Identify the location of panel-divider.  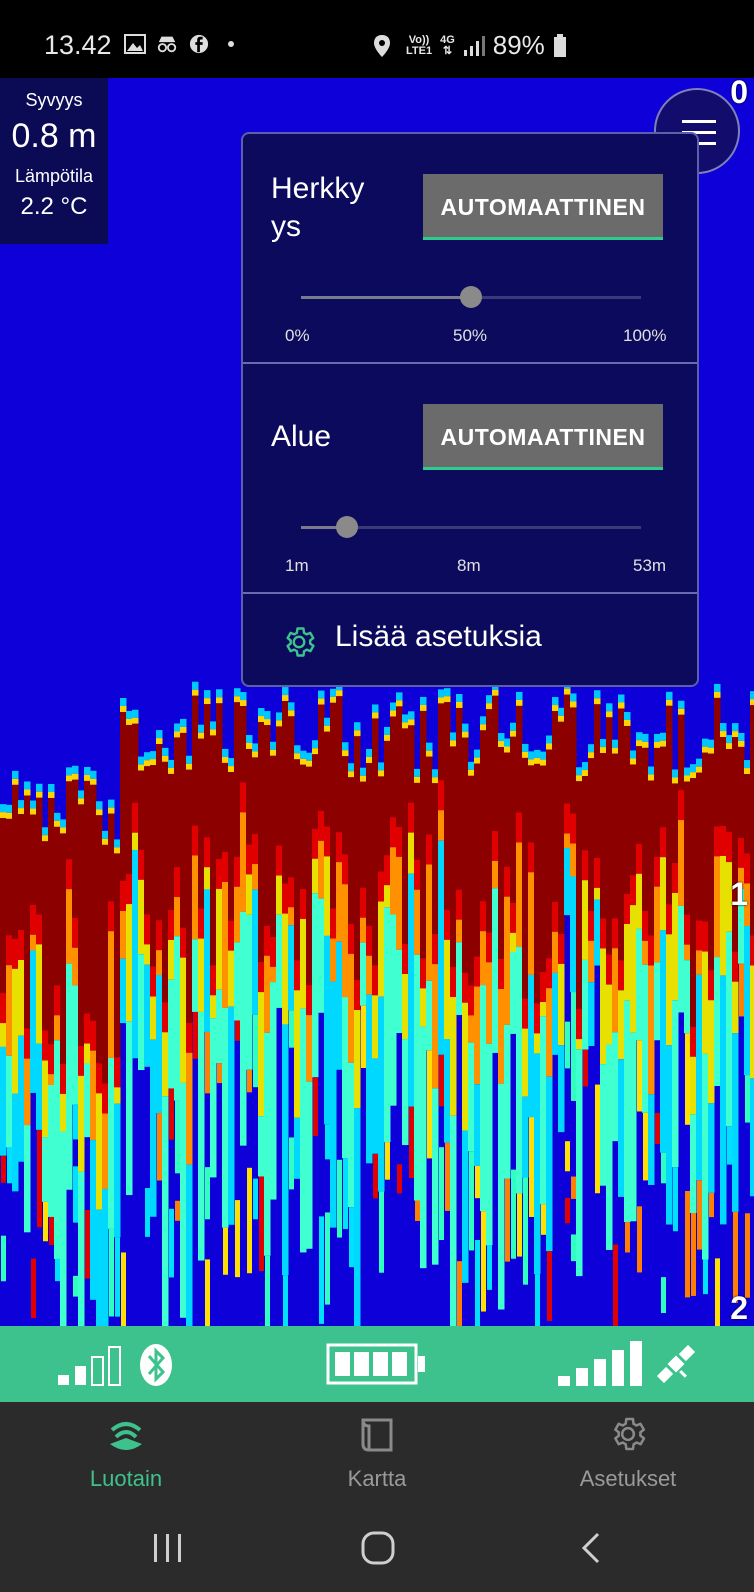
(470, 363).